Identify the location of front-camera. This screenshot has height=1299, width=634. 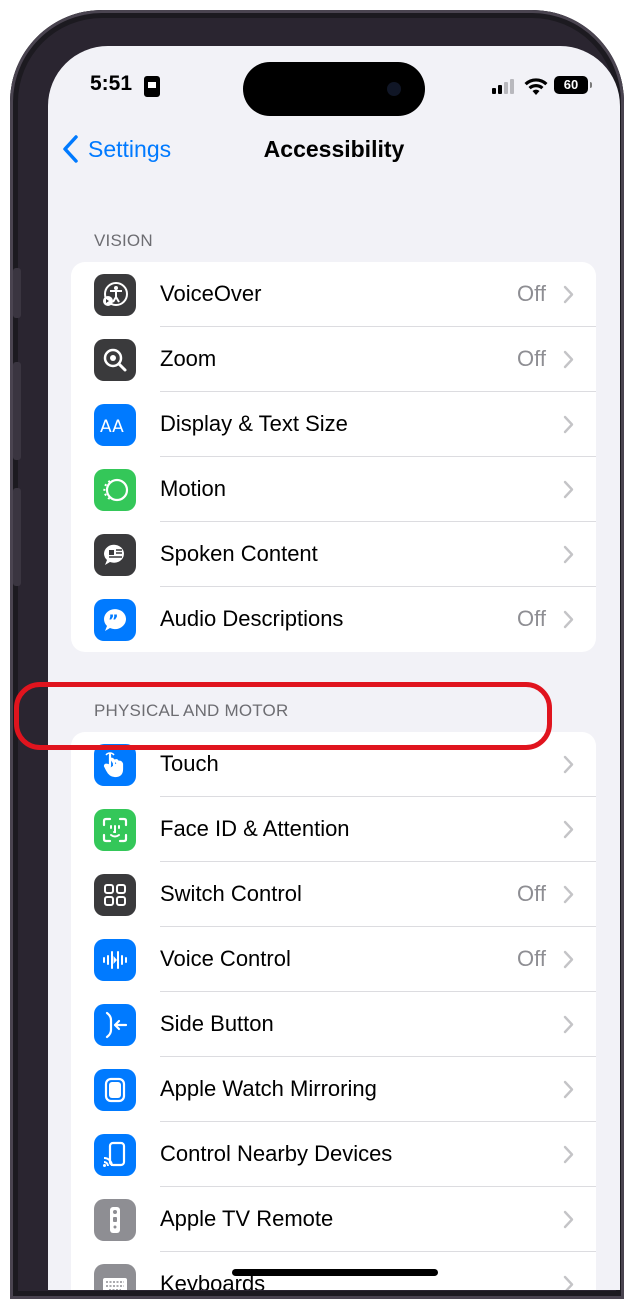
(394, 89).